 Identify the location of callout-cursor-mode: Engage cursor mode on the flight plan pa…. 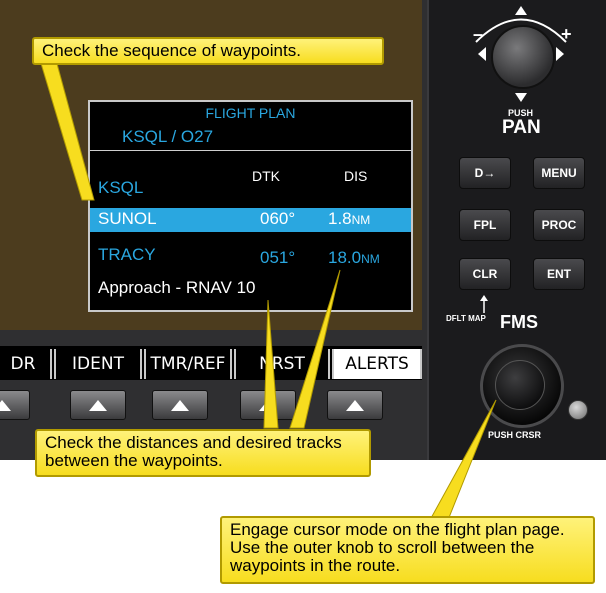
(407, 550).